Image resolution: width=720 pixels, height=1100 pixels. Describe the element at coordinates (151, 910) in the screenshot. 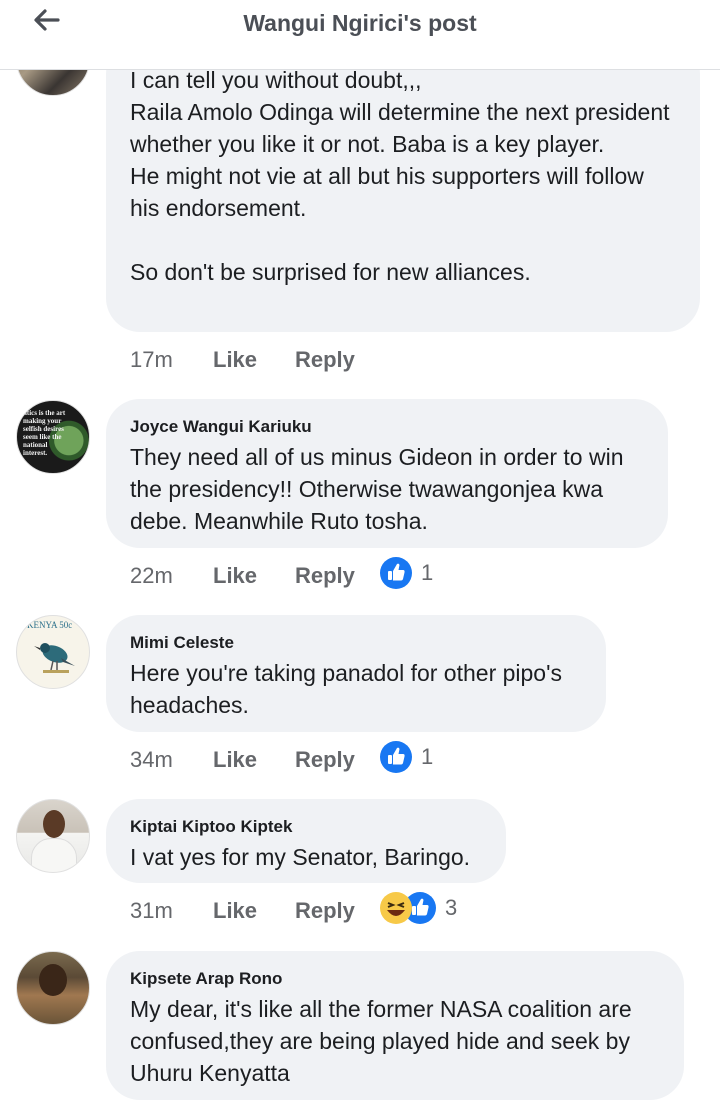

I see `comment-time: 31m` at that location.